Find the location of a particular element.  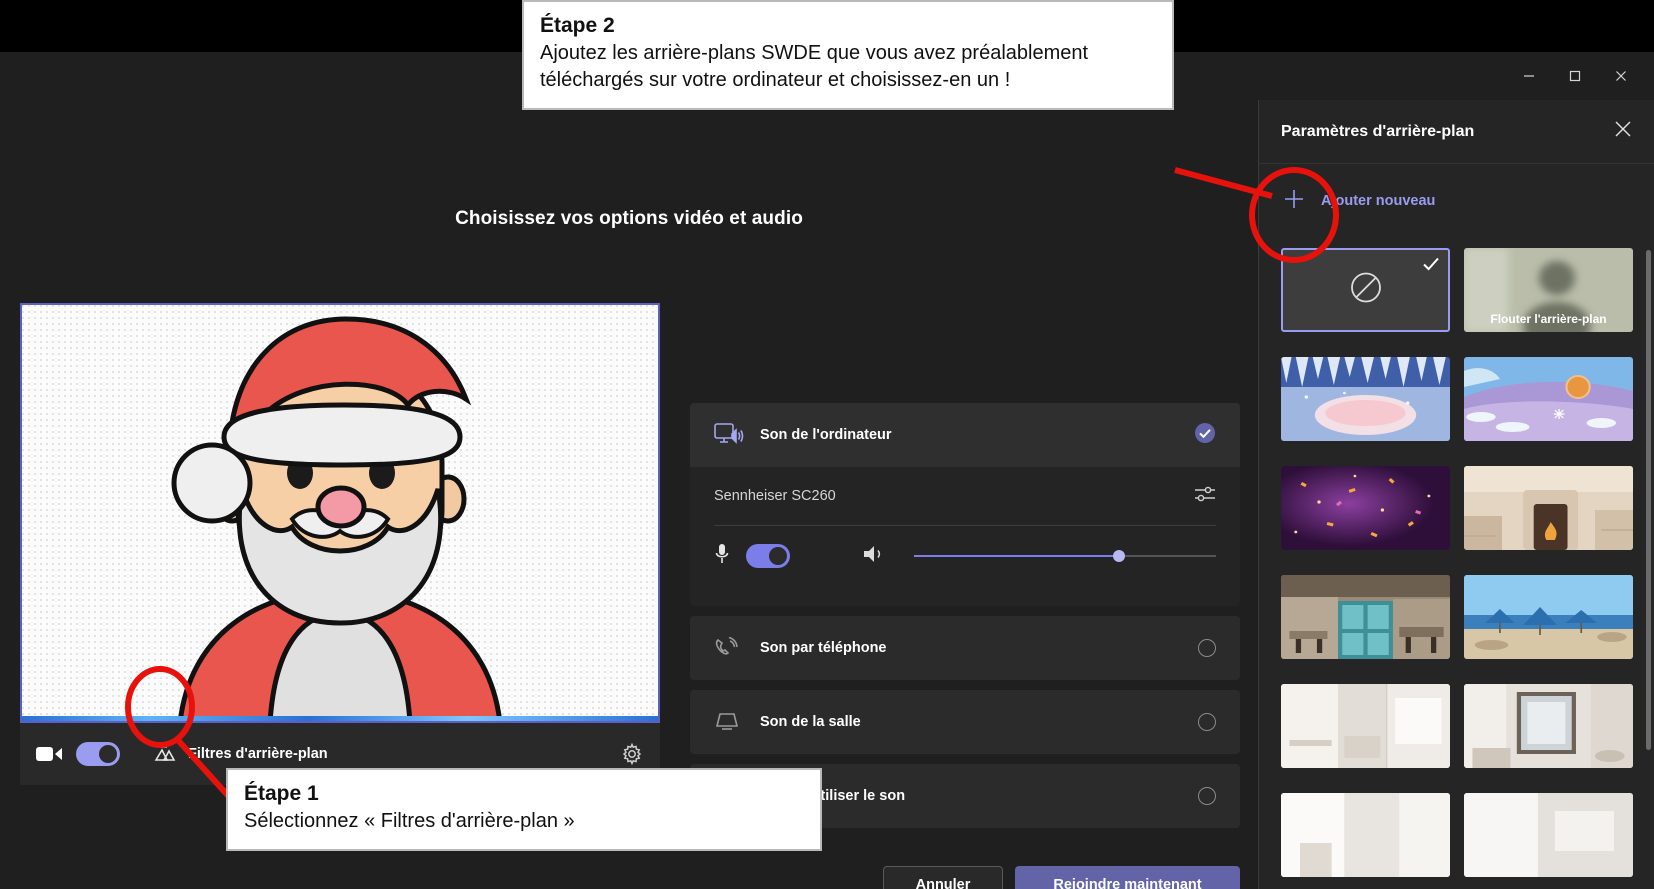

volume-slider is located at coordinates (1065, 556).